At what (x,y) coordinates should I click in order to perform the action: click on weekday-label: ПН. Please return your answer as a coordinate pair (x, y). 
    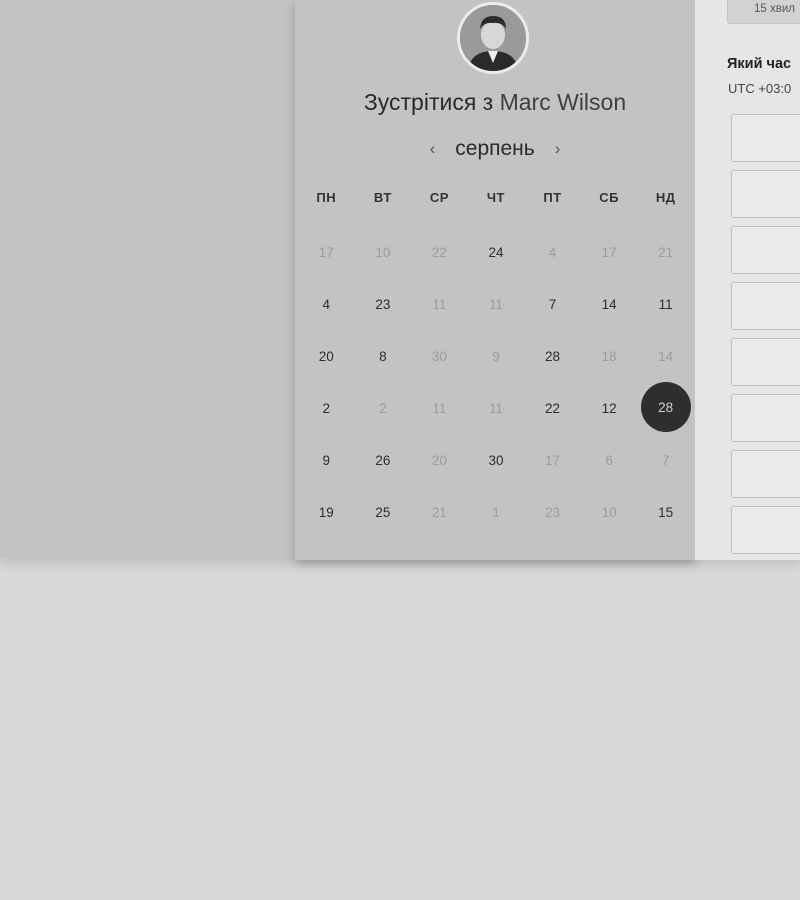
    Looking at the image, I should click on (326, 197).